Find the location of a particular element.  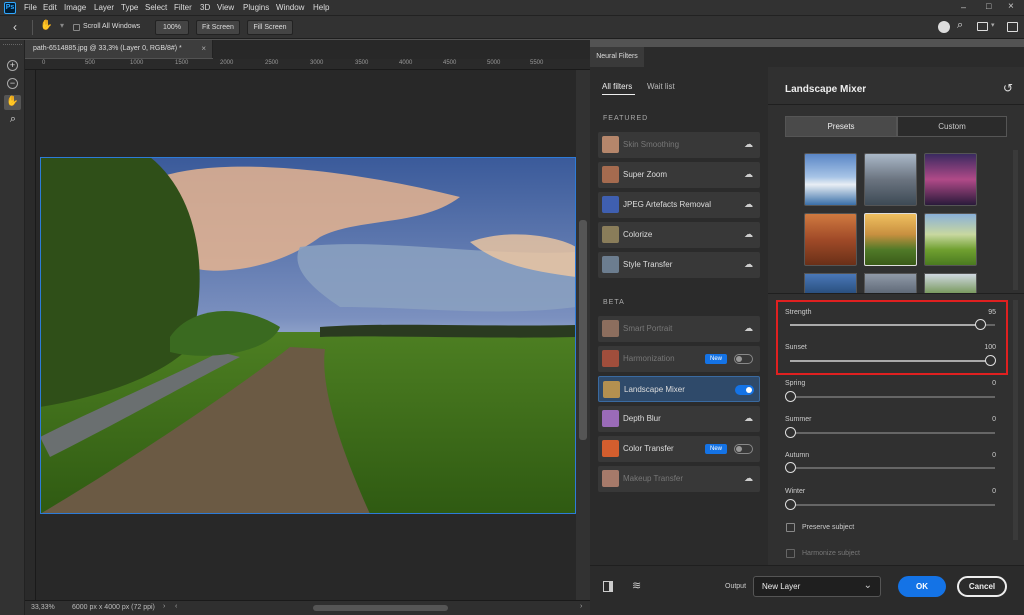

slider-knob-summer is located at coordinates (790, 432).